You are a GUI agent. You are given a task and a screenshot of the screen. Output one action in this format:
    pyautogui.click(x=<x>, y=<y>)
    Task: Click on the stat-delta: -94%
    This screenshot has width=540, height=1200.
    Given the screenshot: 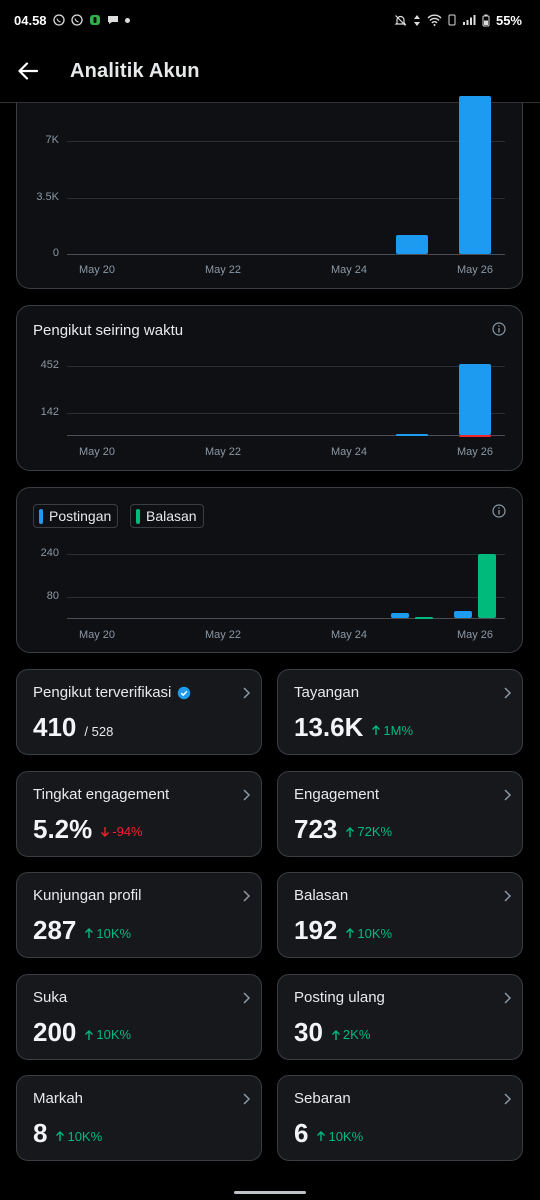 What is the action you would take?
    pyautogui.click(x=121, y=831)
    